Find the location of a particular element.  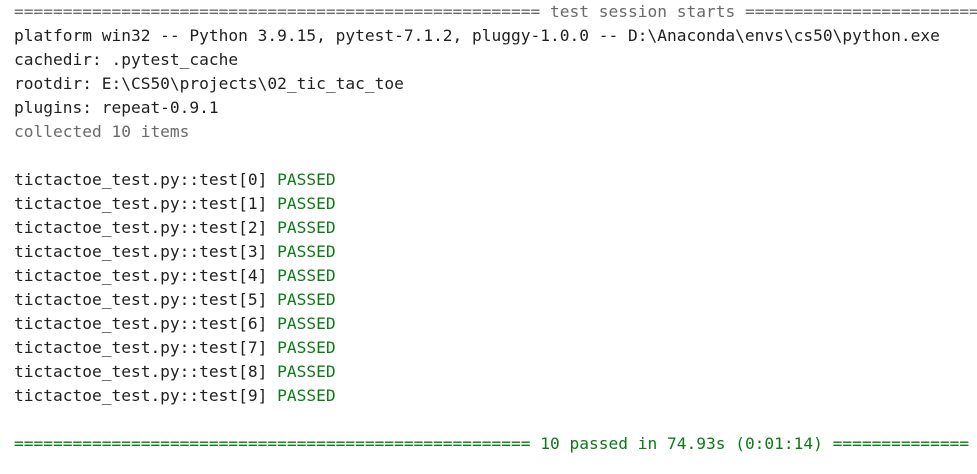

test-name: tictactoe_test.py::test[8] is located at coordinates (141, 371).